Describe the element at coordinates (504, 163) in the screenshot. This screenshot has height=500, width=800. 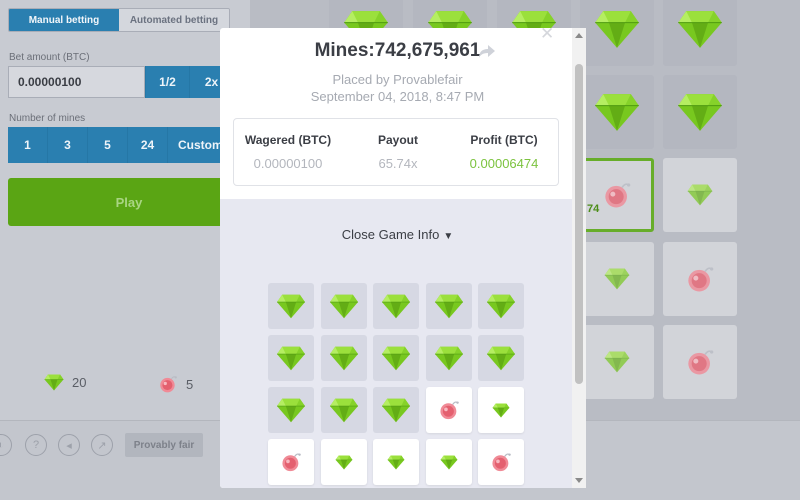
I see `stat-profit-value: 0.00006474` at that location.